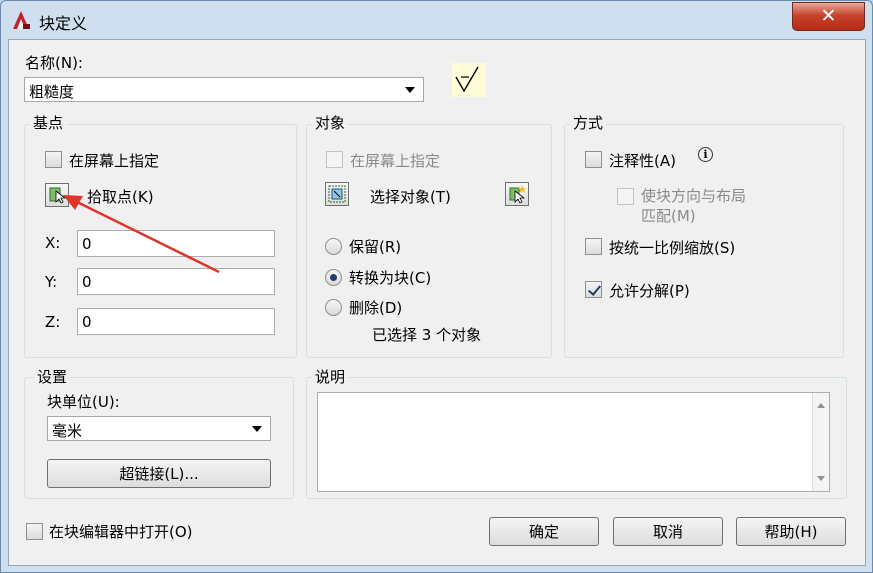 This screenshot has height=573, width=873. I want to click on block-unit-value: 毫米, so click(67, 431).